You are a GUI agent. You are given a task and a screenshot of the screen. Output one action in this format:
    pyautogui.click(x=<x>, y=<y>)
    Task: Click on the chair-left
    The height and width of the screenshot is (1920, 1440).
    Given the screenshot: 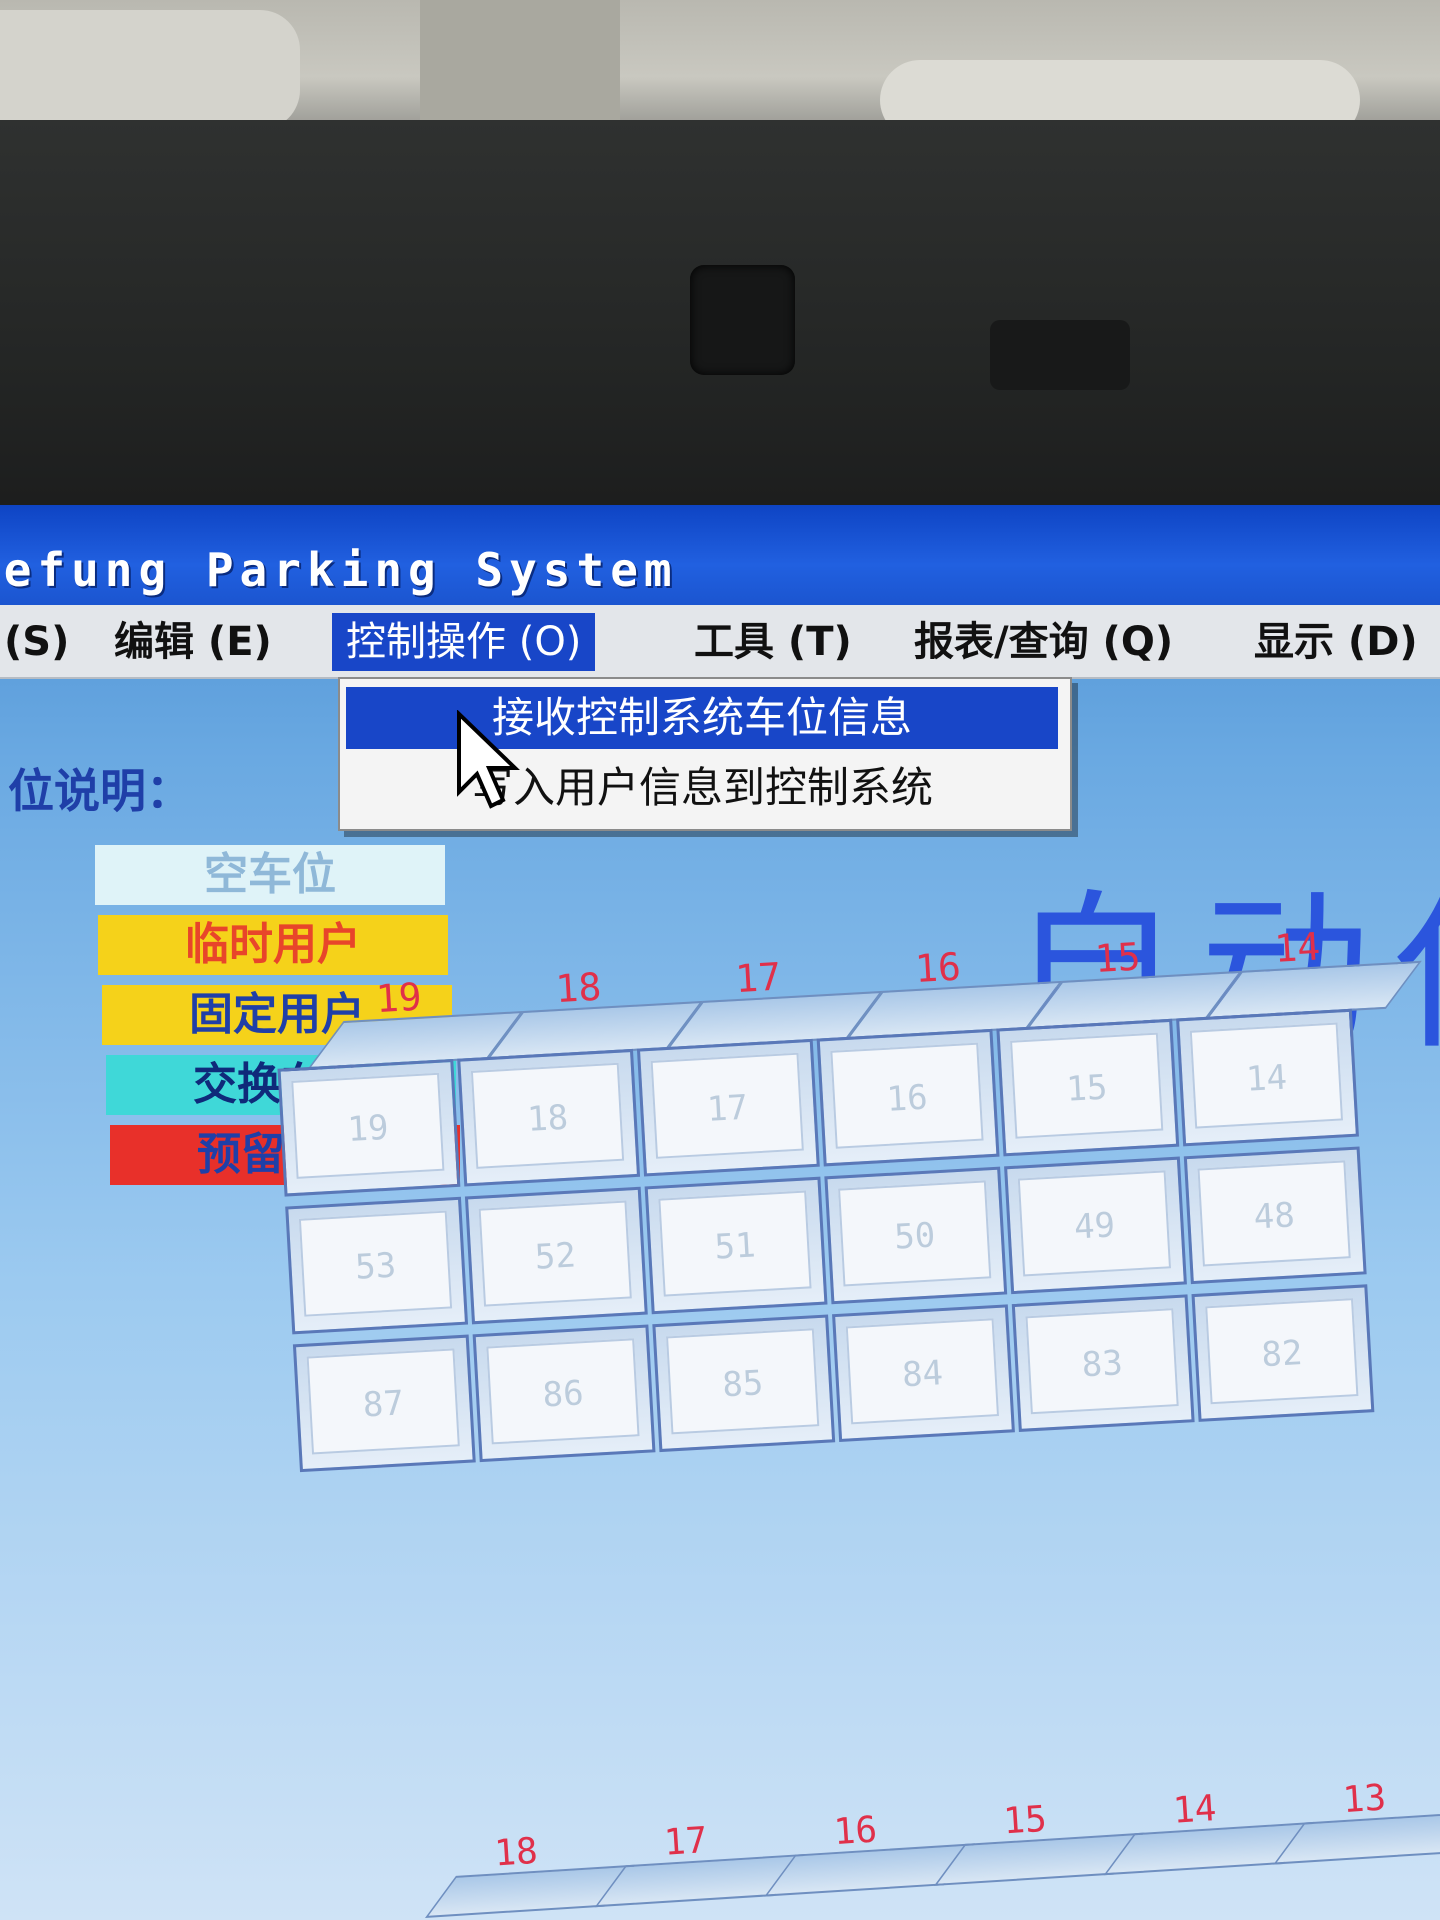 What is the action you would take?
    pyautogui.click(x=150, y=70)
    